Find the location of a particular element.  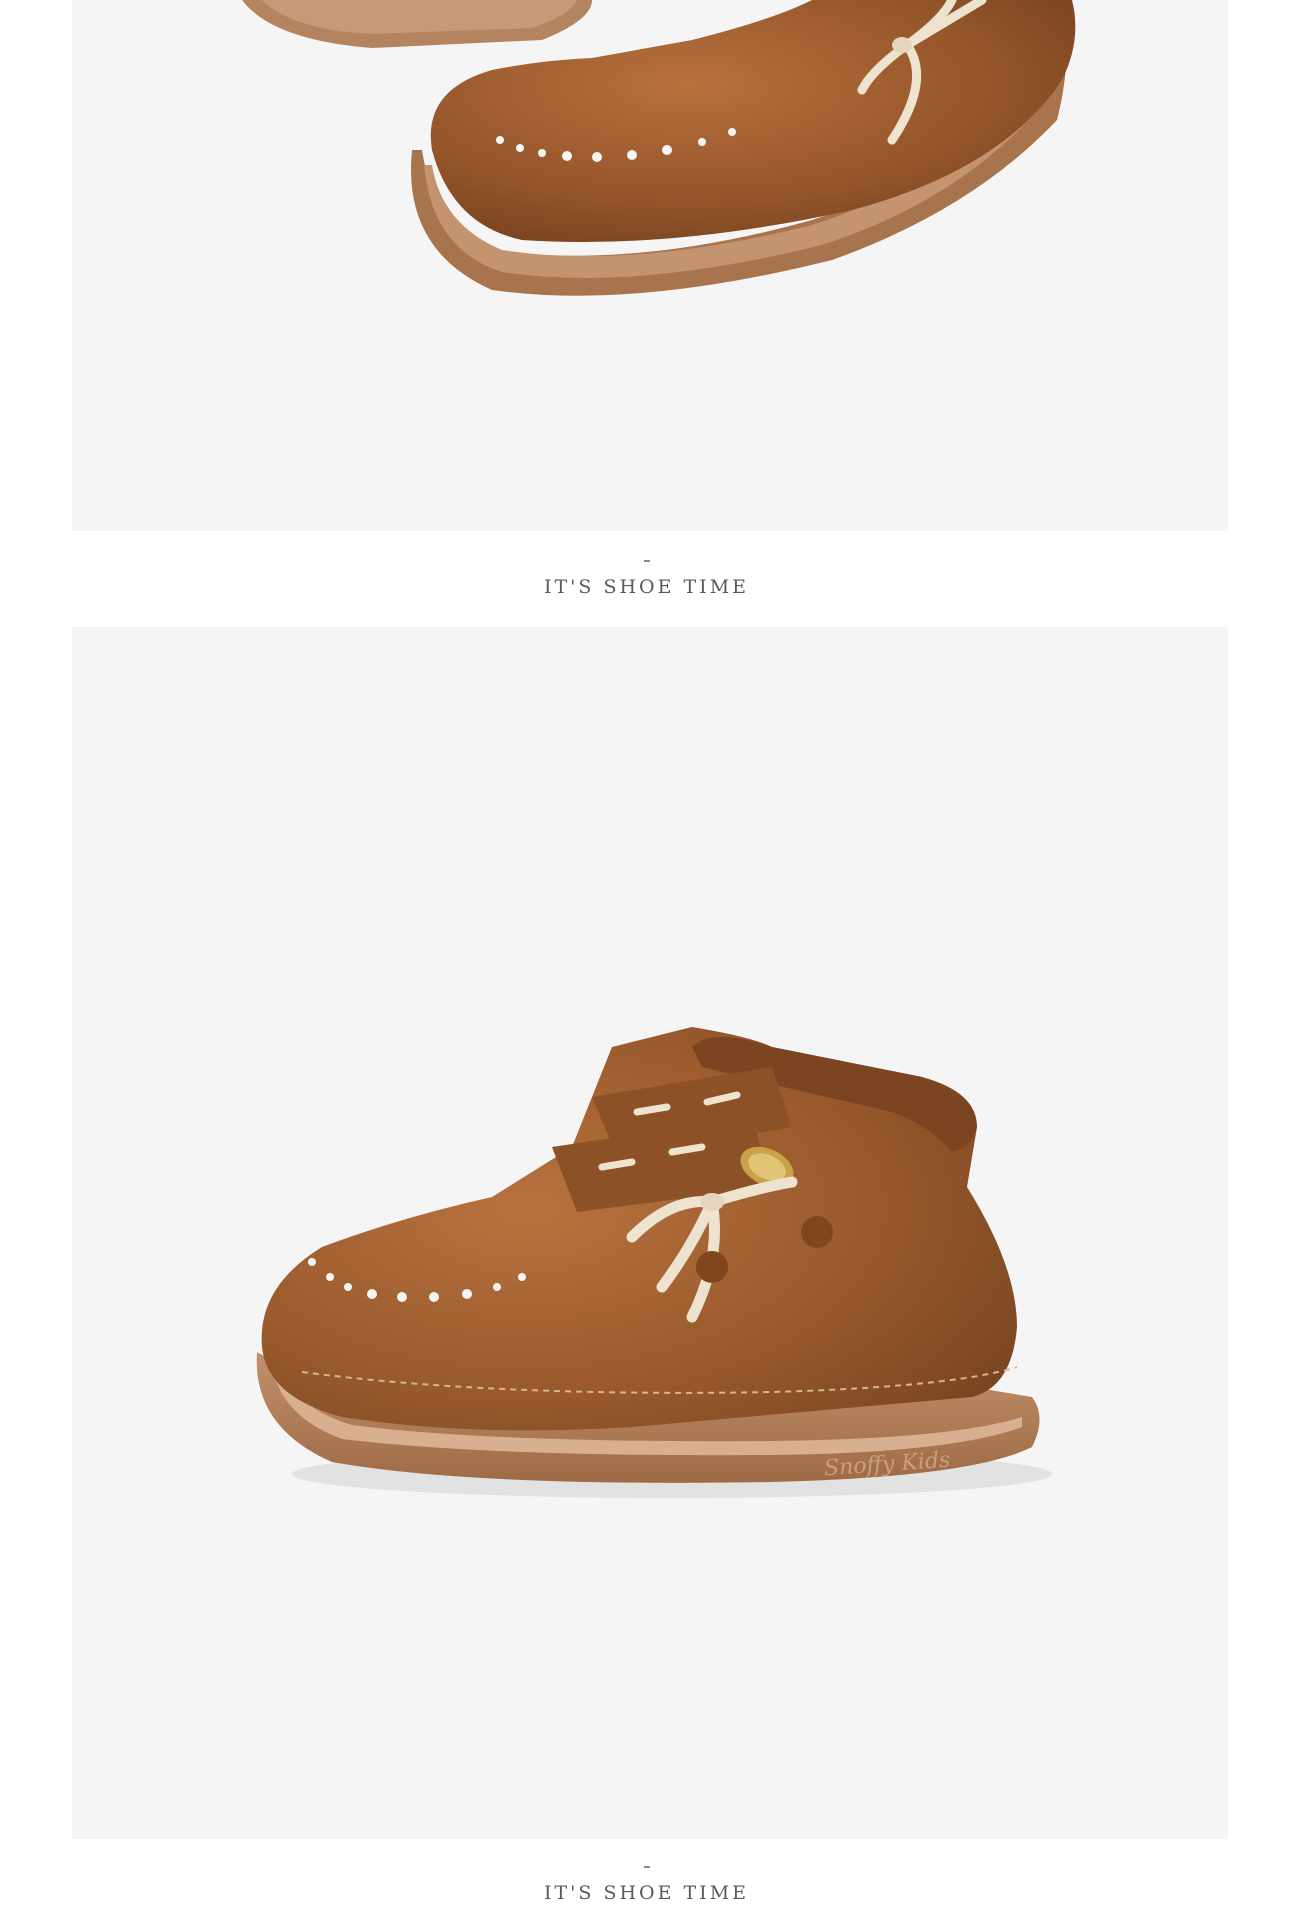

shoe-toe-closeup-icon is located at coordinates (659, 148).